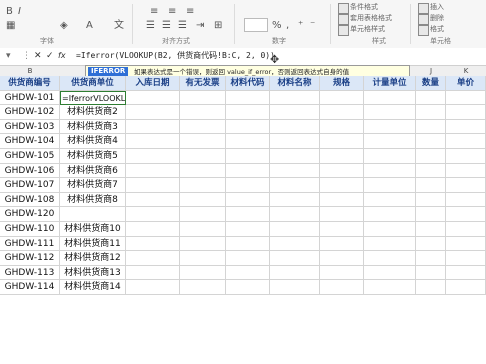  What do you see at coordinates (343, 30) in the screenshot?
I see `cell-style-icon` at bounding box center [343, 30].